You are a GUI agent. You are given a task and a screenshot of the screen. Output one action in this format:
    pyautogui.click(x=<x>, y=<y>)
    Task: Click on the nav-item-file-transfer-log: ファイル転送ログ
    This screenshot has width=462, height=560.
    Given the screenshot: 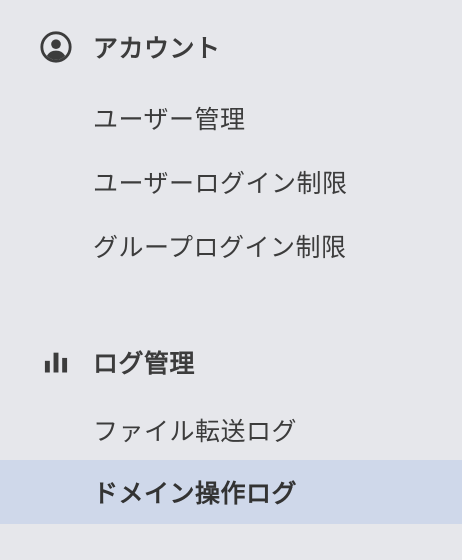 What is the action you would take?
    pyautogui.click(x=231, y=430)
    